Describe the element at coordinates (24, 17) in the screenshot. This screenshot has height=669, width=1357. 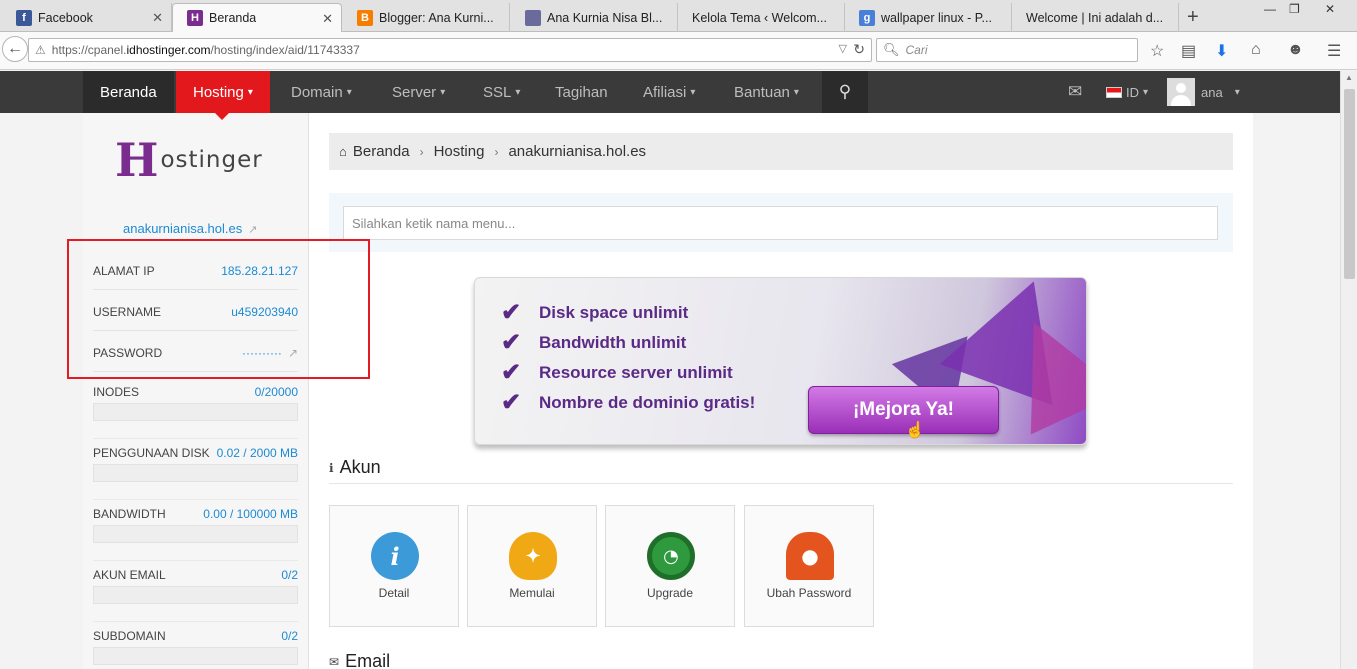
I see `facebook-icon: f` at that location.